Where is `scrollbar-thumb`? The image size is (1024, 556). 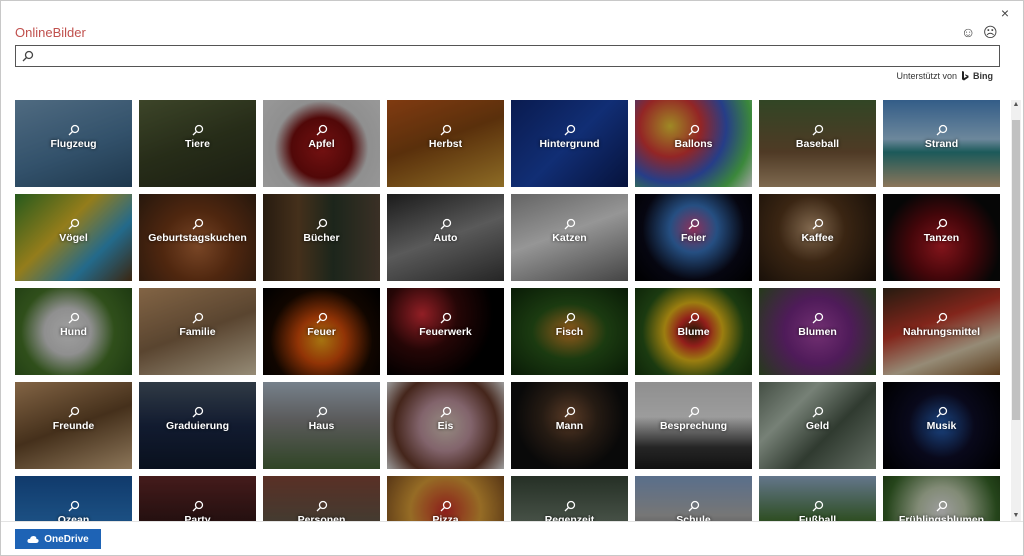 scrollbar-thumb is located at coordinates (1016, 270).